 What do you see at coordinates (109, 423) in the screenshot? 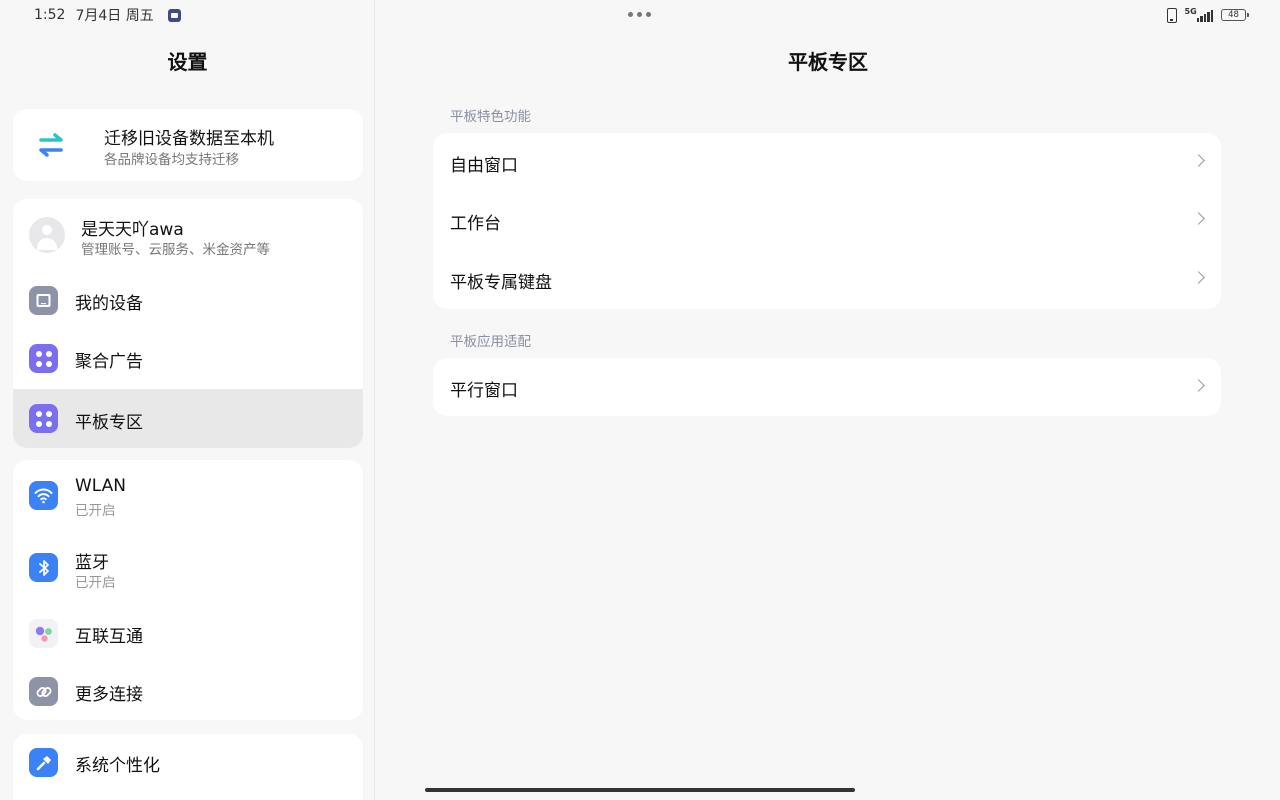
I see `sidebar-item-label: 平板专区` at bounding box center [109, 423].